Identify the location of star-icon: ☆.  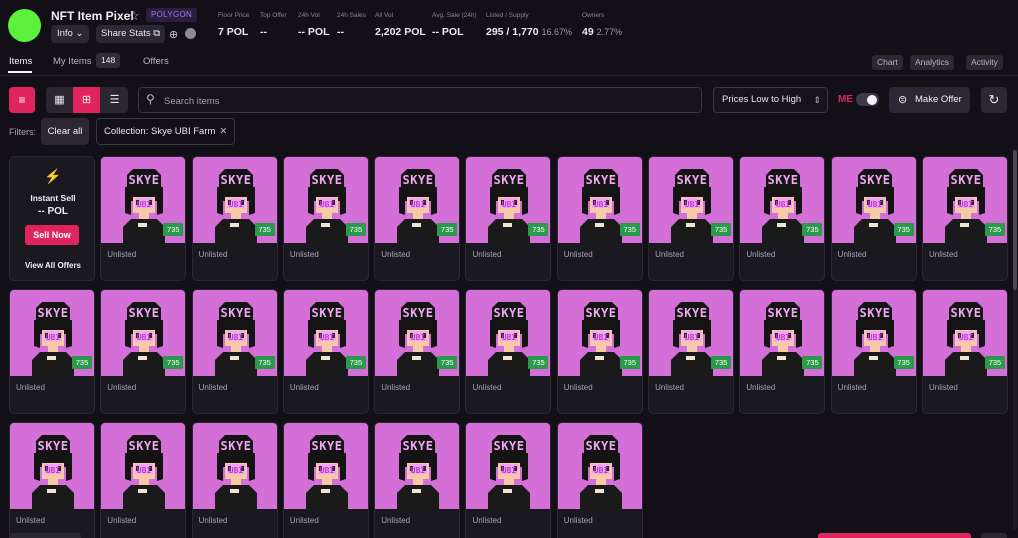
(134, 16).